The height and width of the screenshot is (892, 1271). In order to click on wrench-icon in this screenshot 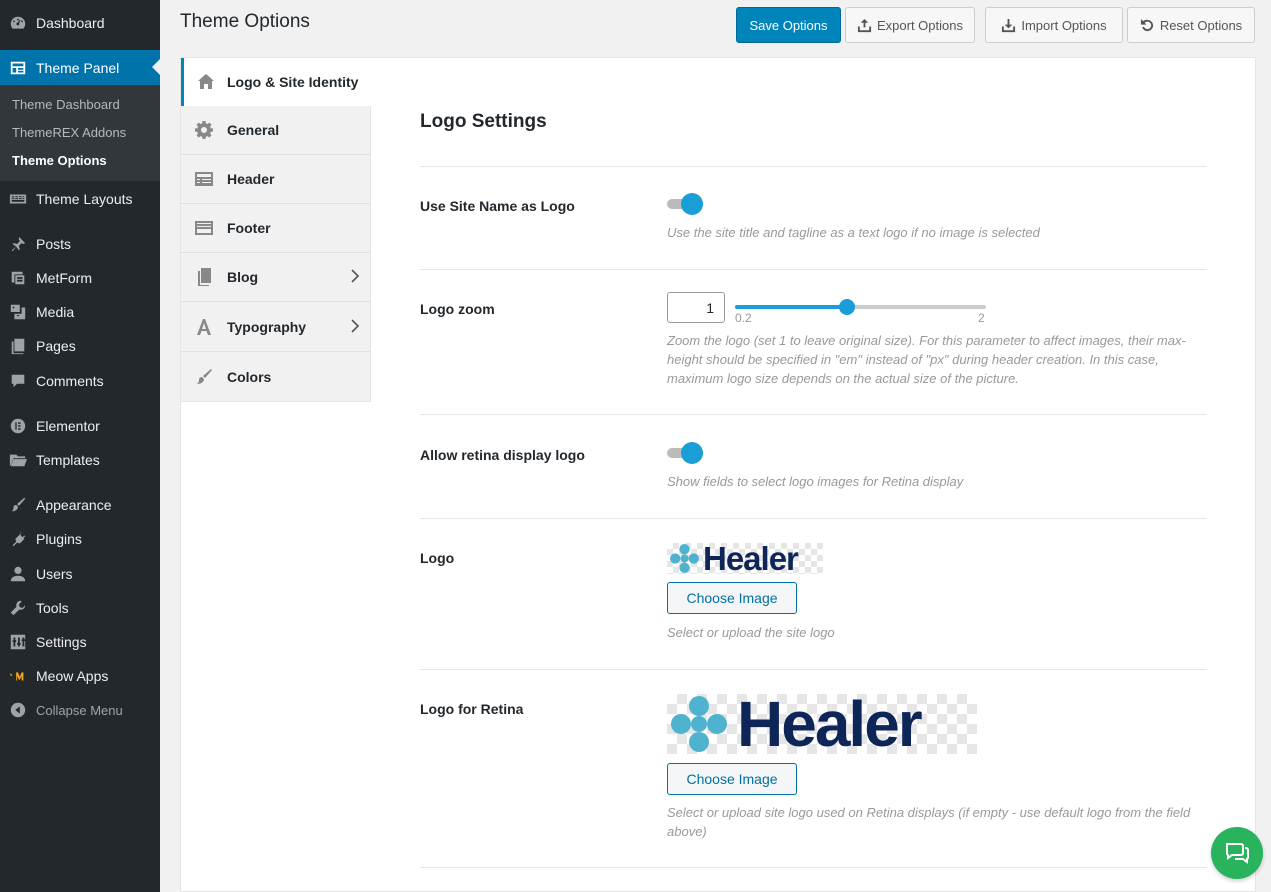, I will do `click(18, 608)`.